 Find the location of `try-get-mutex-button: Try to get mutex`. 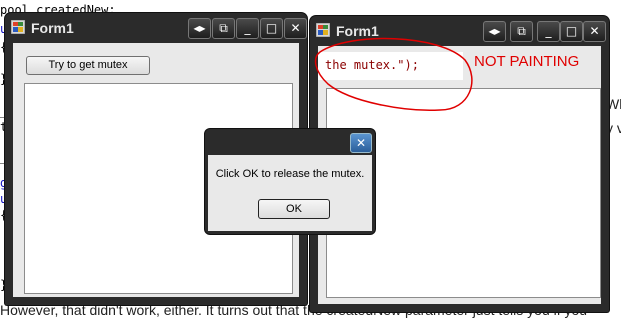

try-get-mutex-button: Try to get mutex is located at coordinates (88, 65).